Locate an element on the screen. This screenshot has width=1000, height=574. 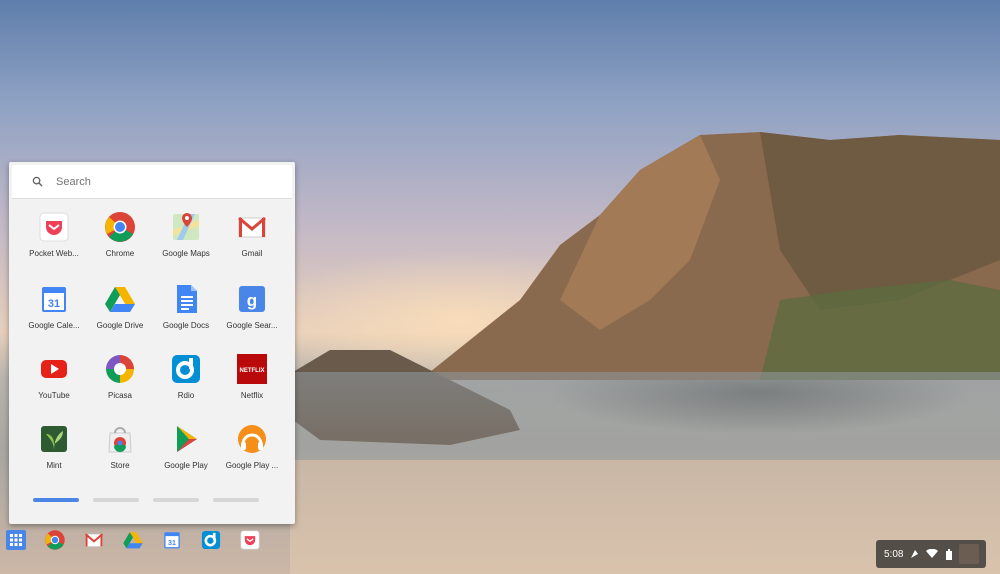
app-google-maps: Google Maps is located at coordinates (186, 243).